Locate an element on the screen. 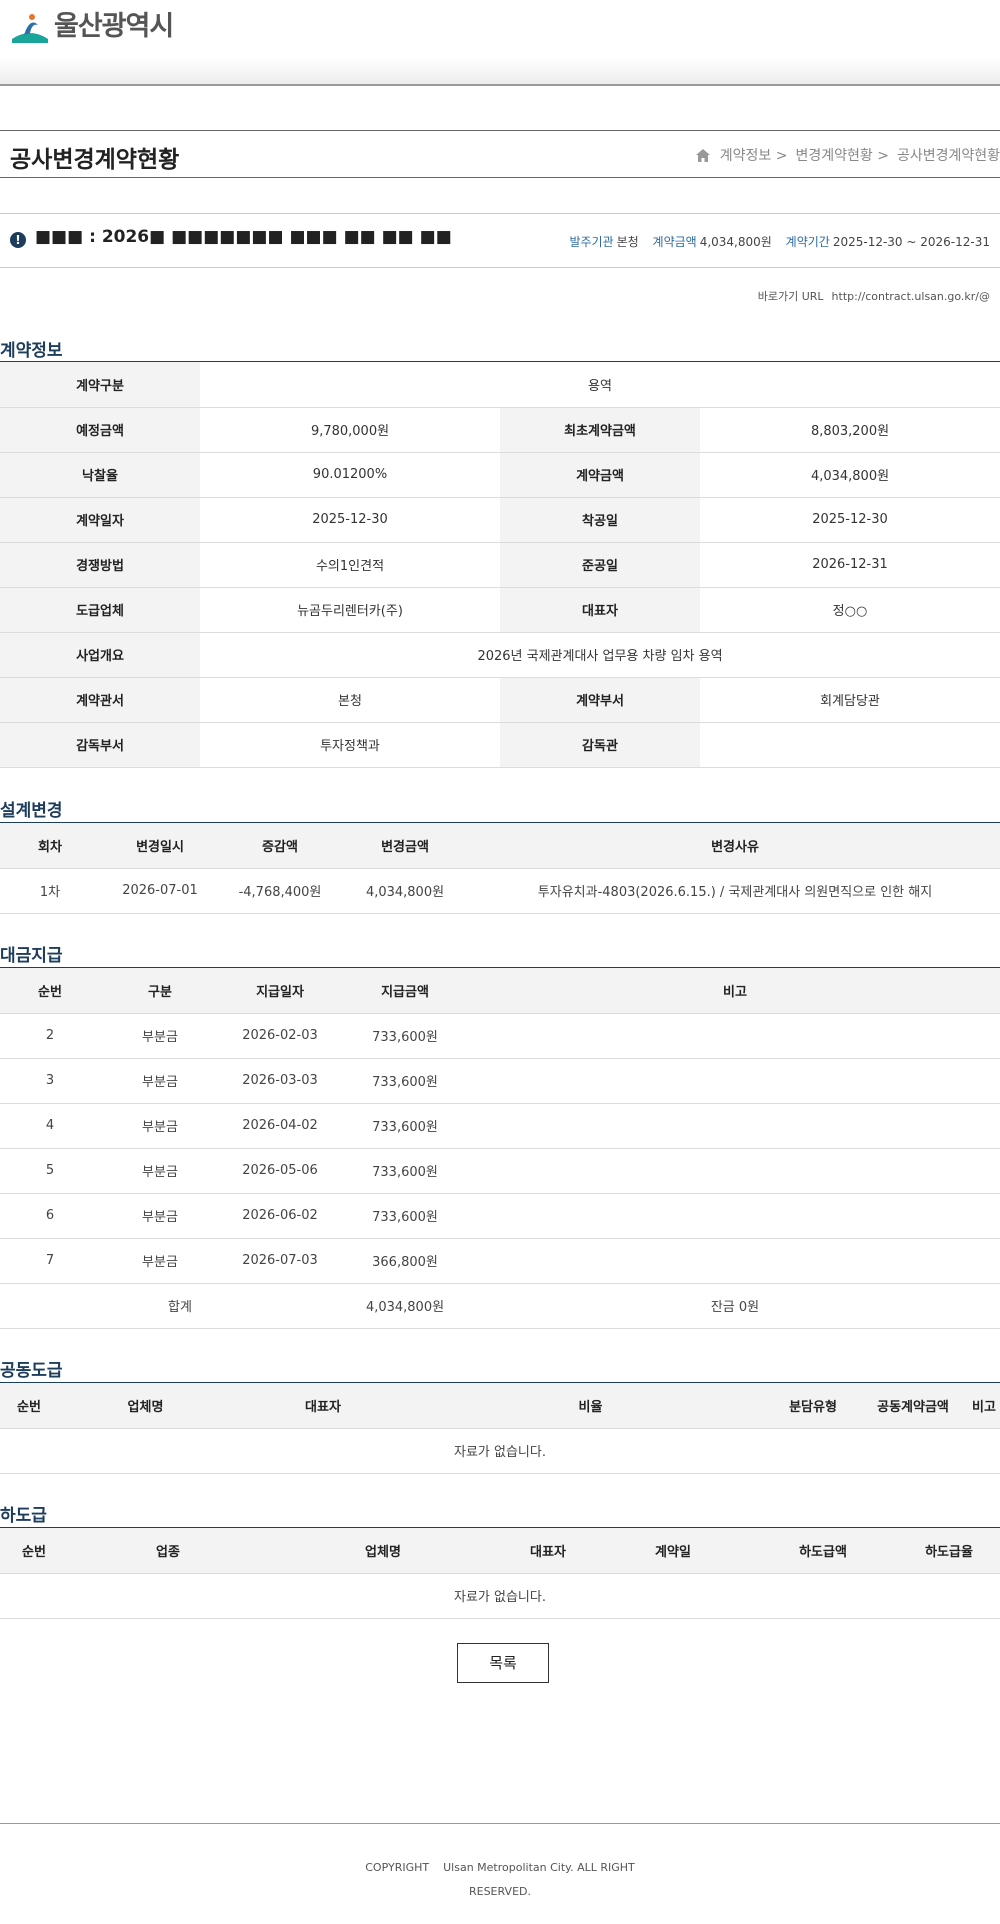  breadcrumb-item-contract-info: 계약정보 > is located at coordinates (754, 155).